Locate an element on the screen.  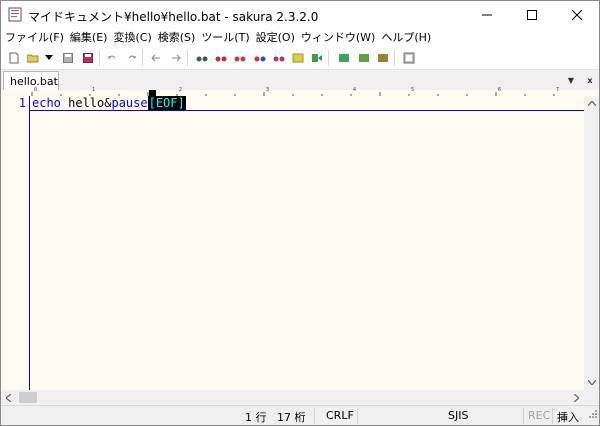
redo-button is located at coordinates (132, 58).